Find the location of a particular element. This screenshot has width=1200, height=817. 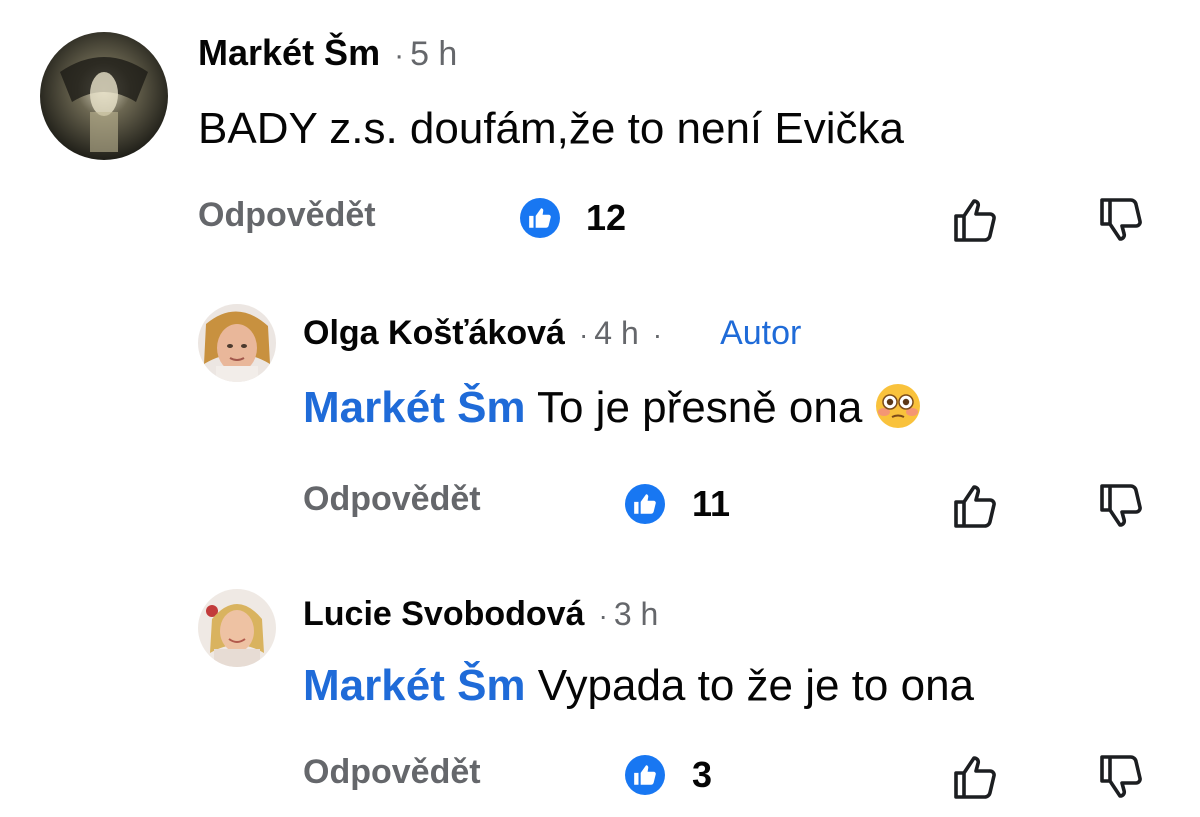

comment-text: Markét Šm Vypada to že je to ona is located at coordinates (638, 686).